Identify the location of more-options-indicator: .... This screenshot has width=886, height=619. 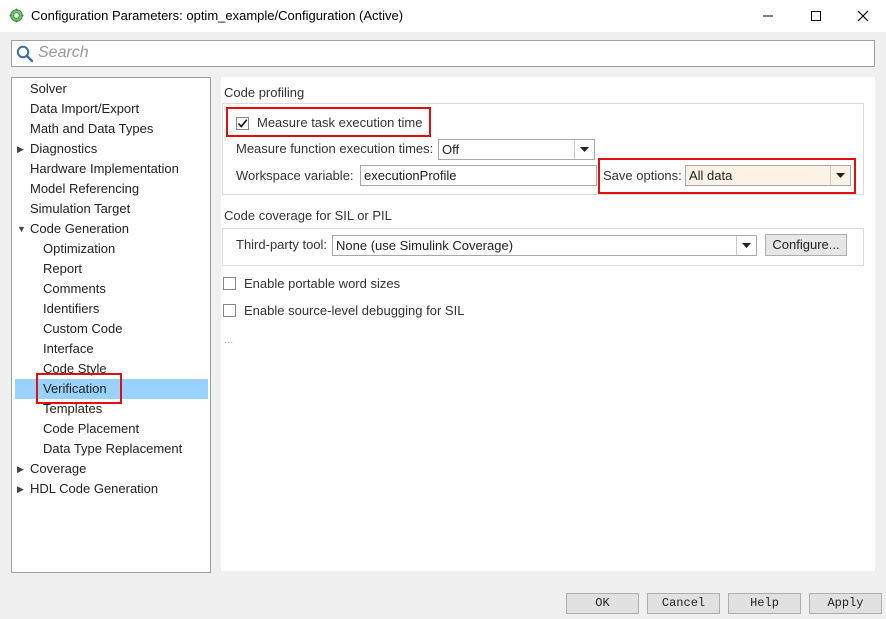
(228, 340).